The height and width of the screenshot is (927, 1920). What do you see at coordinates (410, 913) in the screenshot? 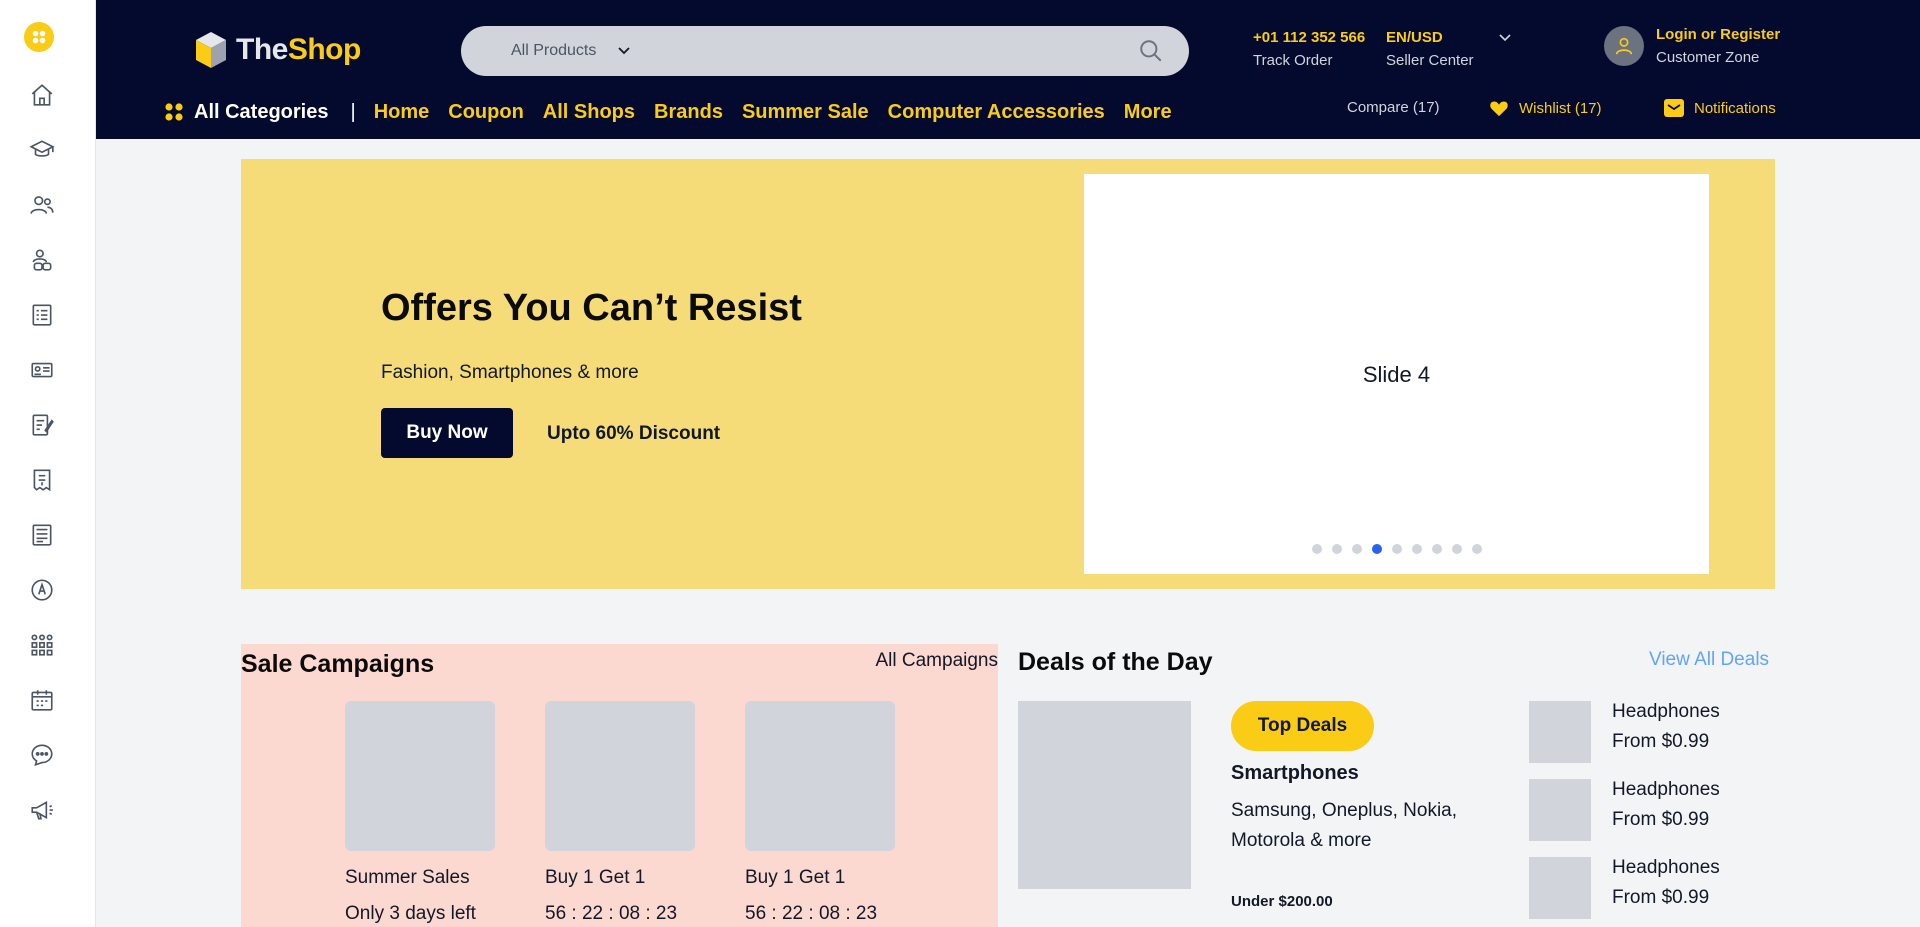
I see `campaign-time: Only 3 days left` at bounding box center [410, 913].